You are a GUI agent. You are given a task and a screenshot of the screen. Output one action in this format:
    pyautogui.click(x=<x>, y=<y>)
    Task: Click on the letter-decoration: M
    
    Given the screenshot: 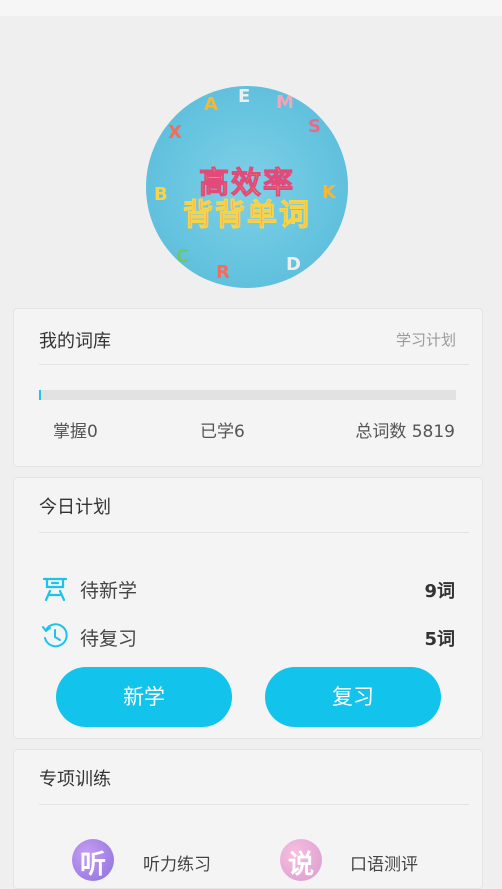 What is the action you would take?
    pyautogui.click(x=285, y=102)
    